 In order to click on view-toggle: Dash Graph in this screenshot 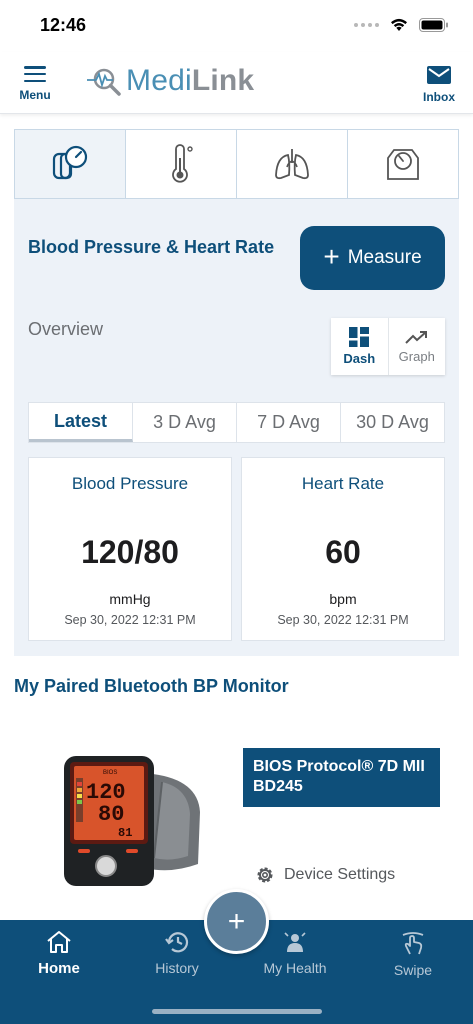, I will do `click(388, 346)`.